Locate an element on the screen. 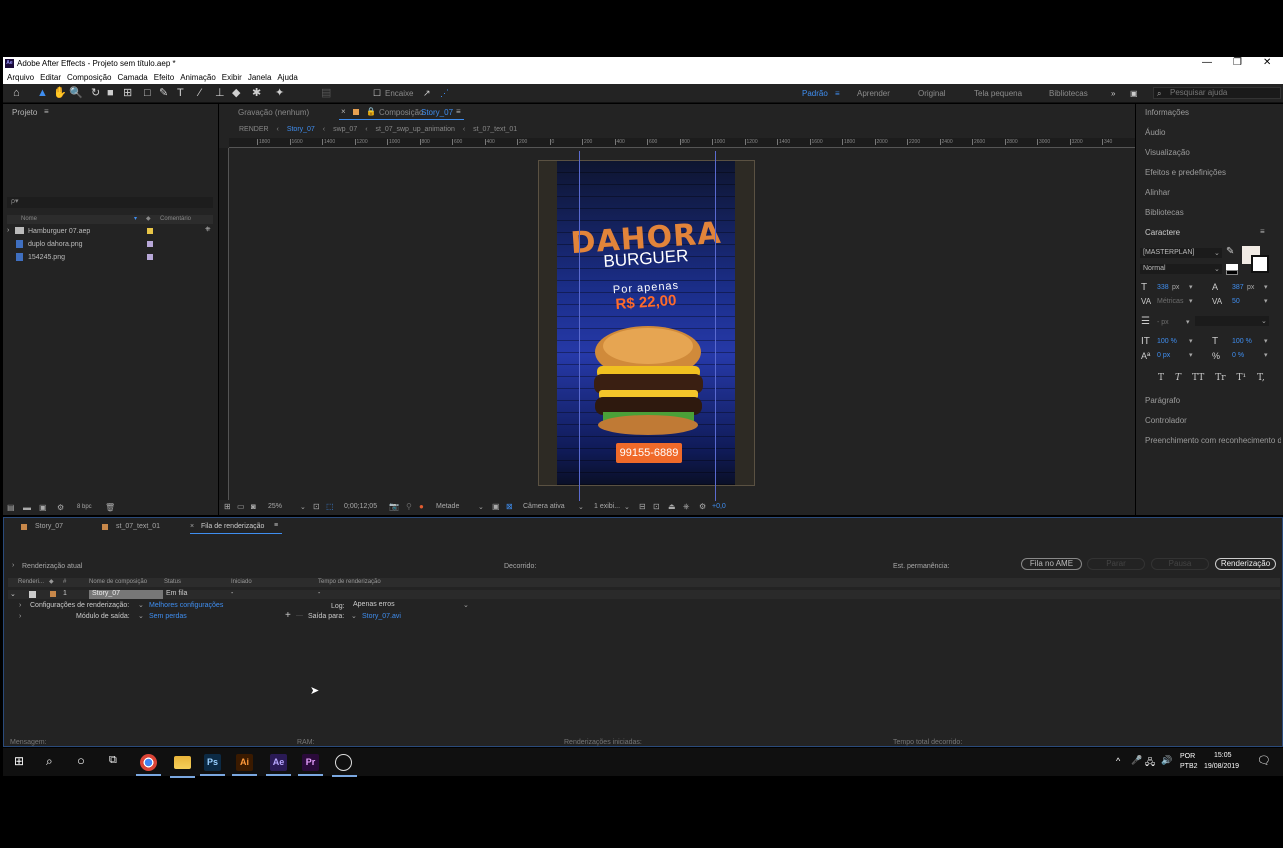  remove-output-icon: — is located at coordinates (299, 615).